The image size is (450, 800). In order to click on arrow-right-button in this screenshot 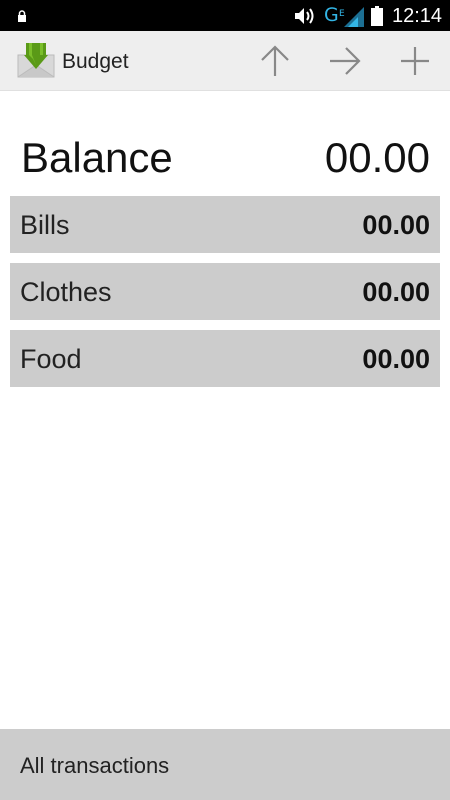, I will do `click(345, 61)`.